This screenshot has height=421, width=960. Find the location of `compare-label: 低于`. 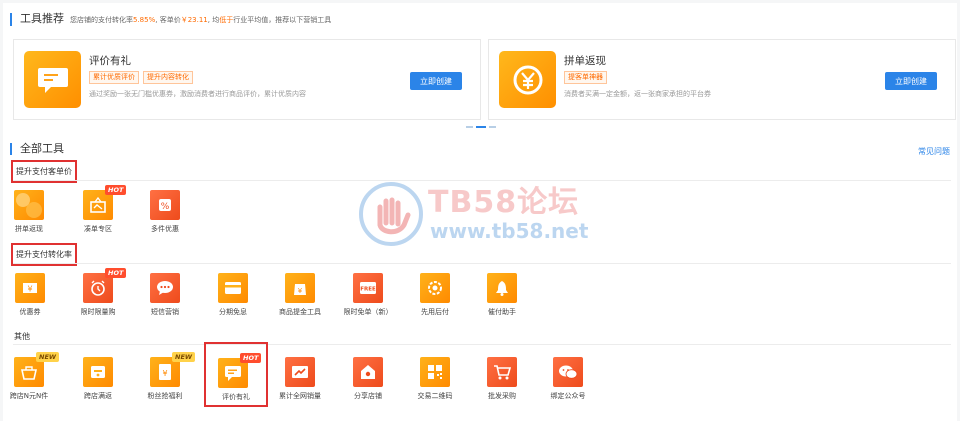

compare-label: 低于 is located at coordinates (226, 20).